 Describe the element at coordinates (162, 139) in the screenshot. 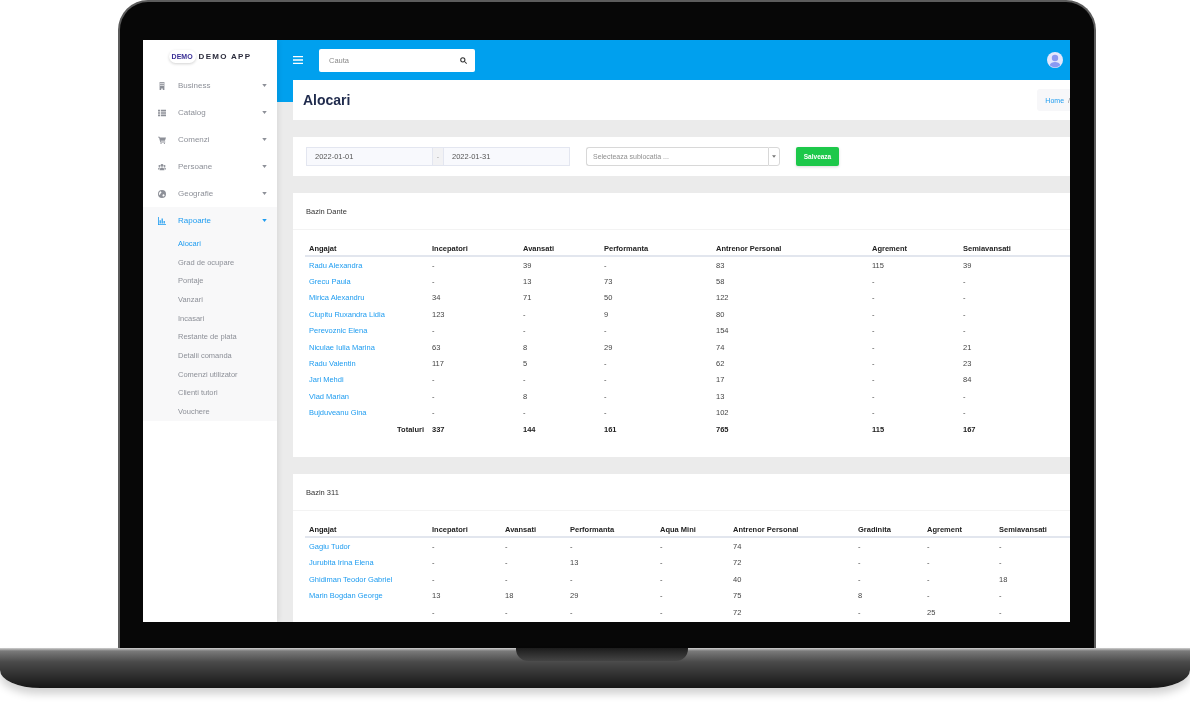

I see `cart-icon` at that location.